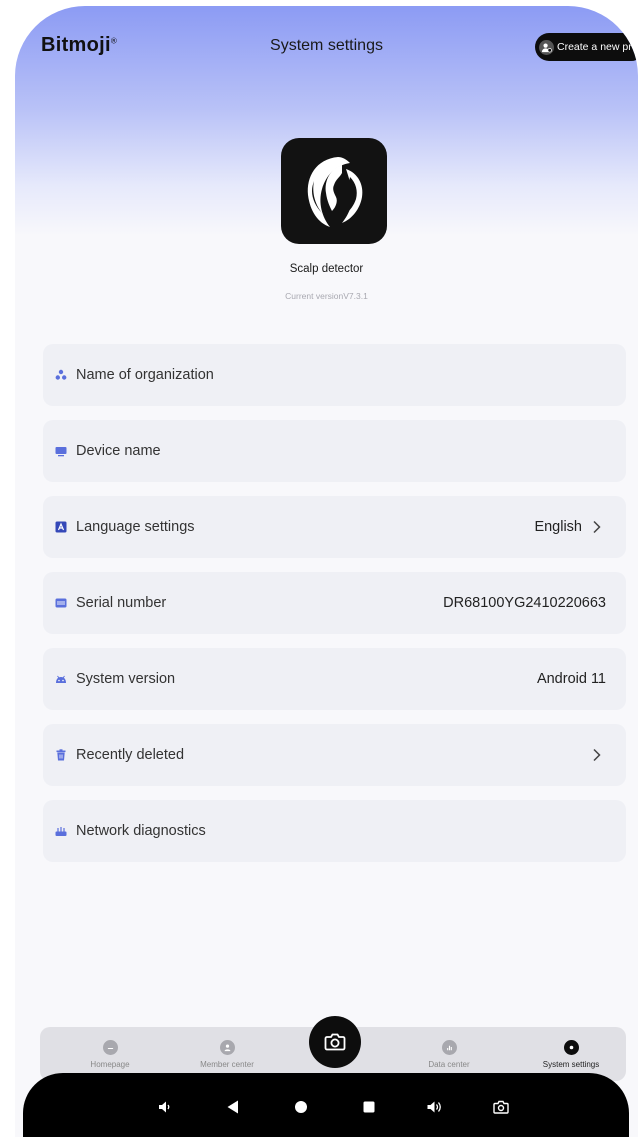 The width and height of the screenshot is (638, 1137). I want to click on add-user-icon, so click(546, 47).